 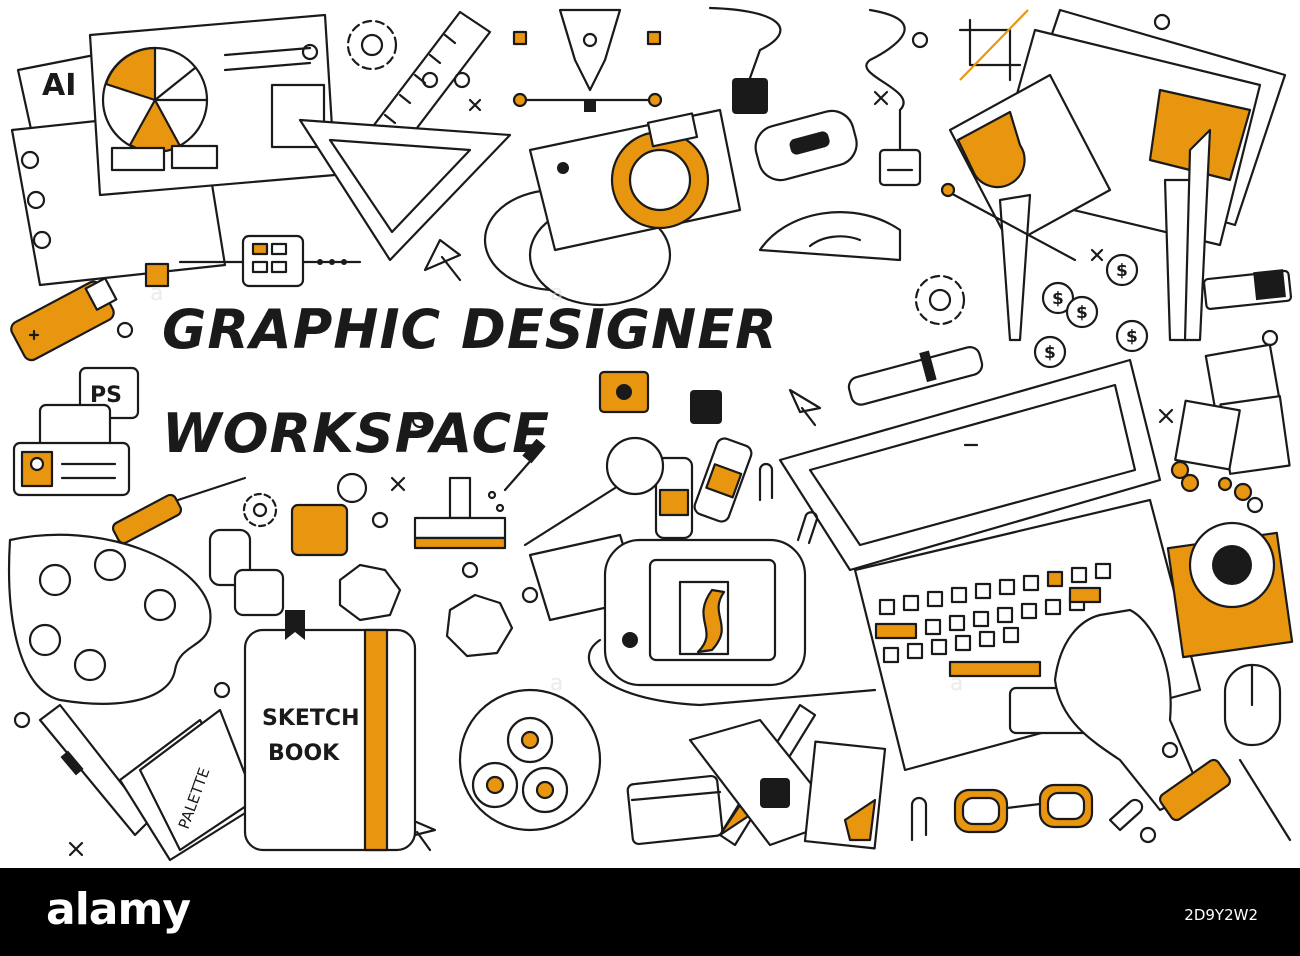 What do you see at coordinates (64, 319) in the screenshot?
I see `usb-stick-icon` at bounding box center [64, 319].